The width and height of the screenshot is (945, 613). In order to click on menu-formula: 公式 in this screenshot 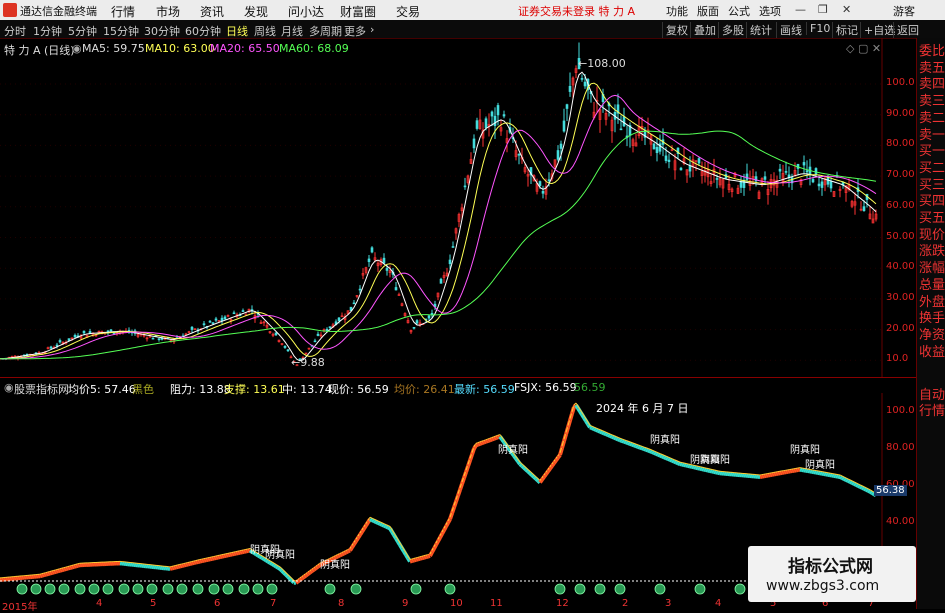, I will do `click(739, 11)`.